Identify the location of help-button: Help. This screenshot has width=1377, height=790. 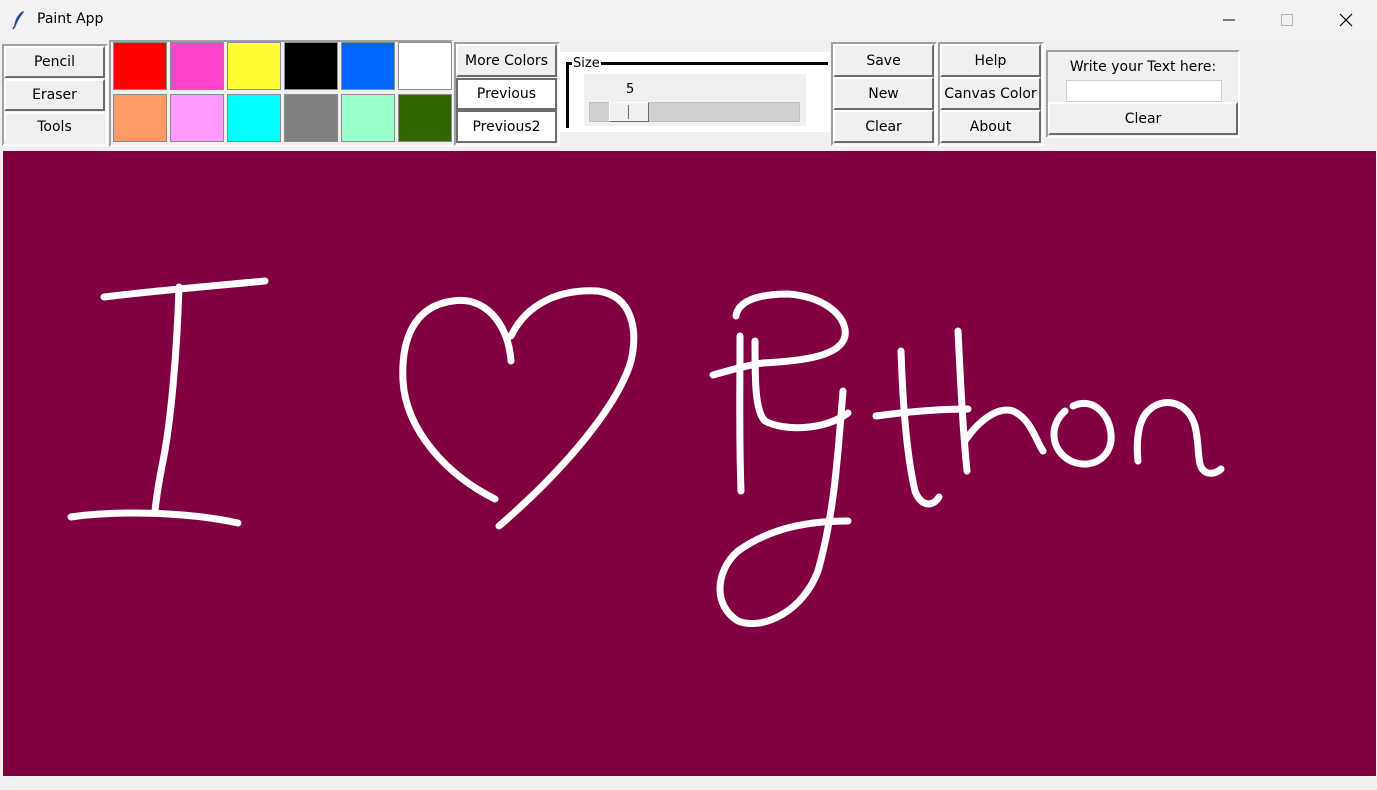
(990, 60).